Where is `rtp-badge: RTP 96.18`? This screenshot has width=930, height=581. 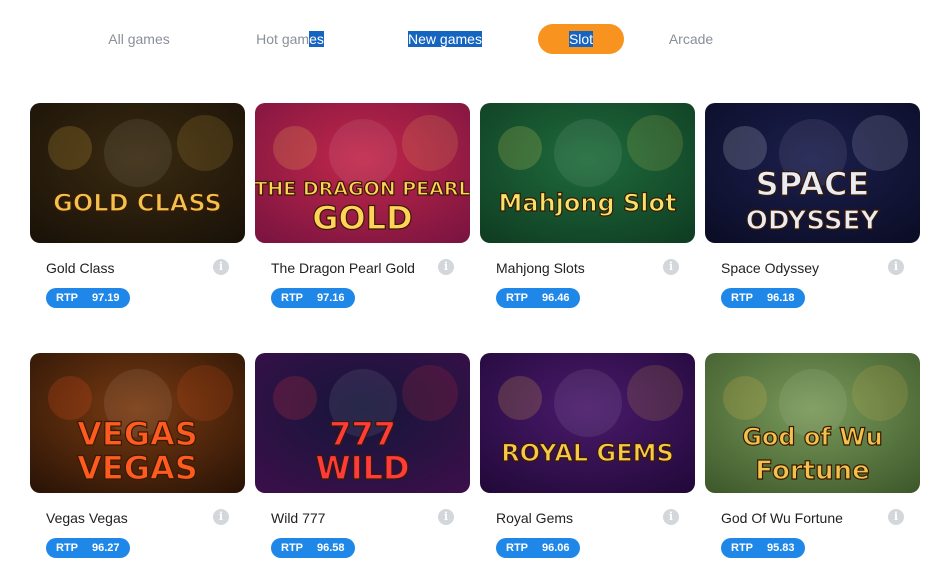 rtp-badge: RTP 96.18 is located at coordinates (763, 298).